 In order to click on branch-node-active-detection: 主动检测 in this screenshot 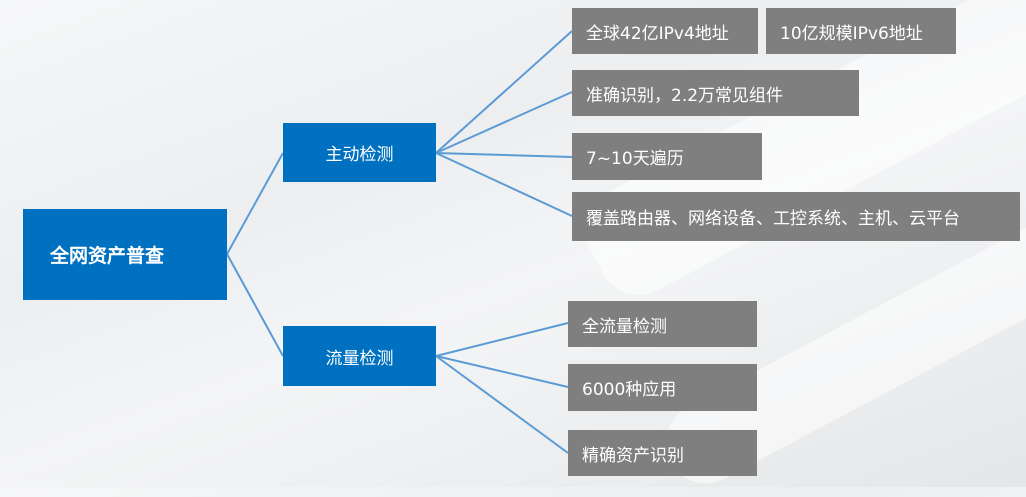, I will do `click(359, 152)`.